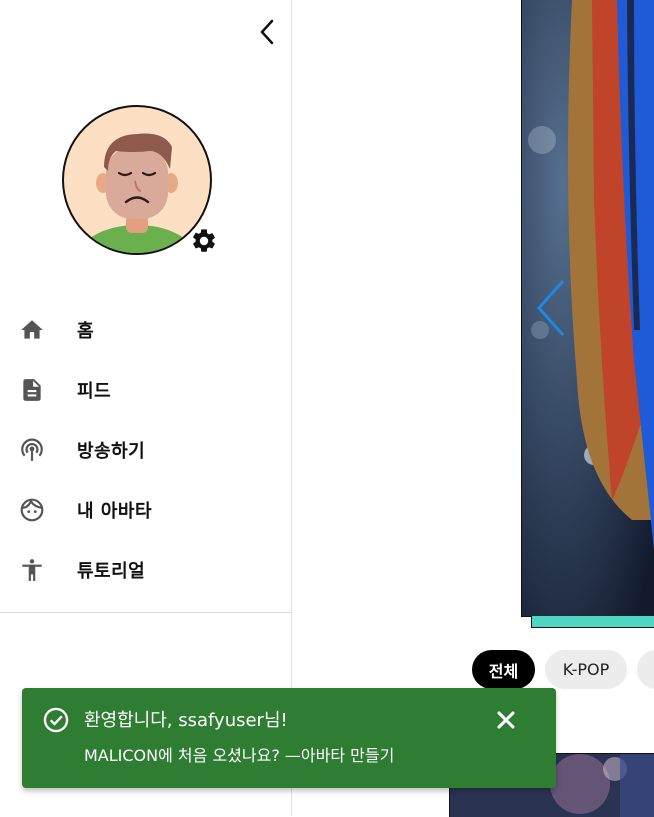  What do you see at coordinates (592, 622) in the screenshot?
I see `banner-accent-bar` at bounding box center [592, 622].